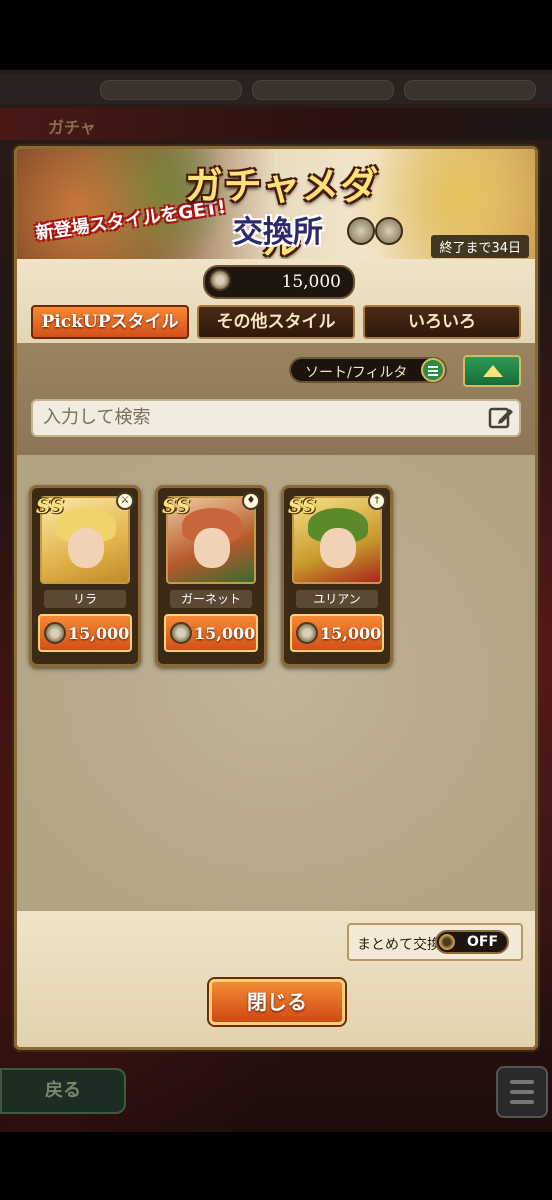  Describe the element at coordinates (72, 127) in the screenshot. I see `bg-page-title: ガチャ` at that location.